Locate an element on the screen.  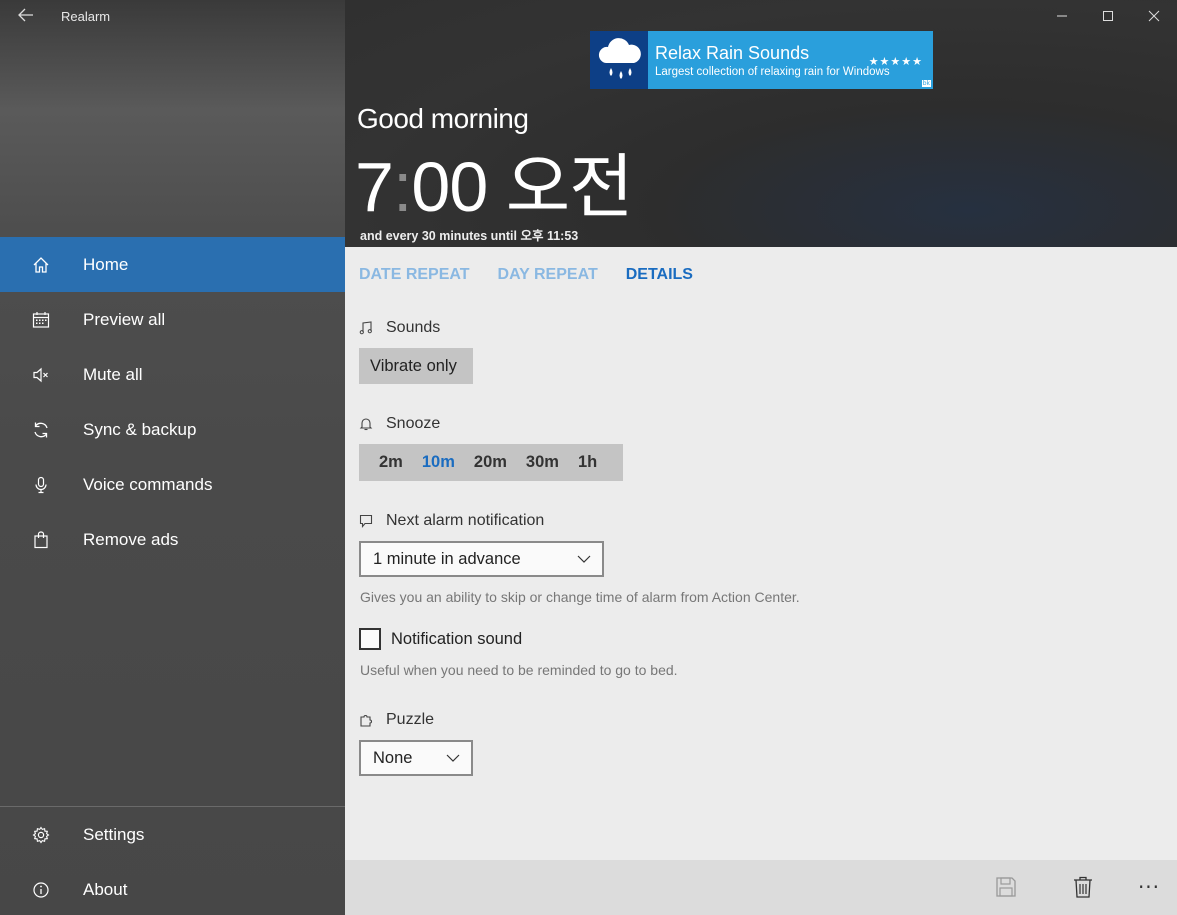
greeting: Good morning is located at coordinates (443, 118).